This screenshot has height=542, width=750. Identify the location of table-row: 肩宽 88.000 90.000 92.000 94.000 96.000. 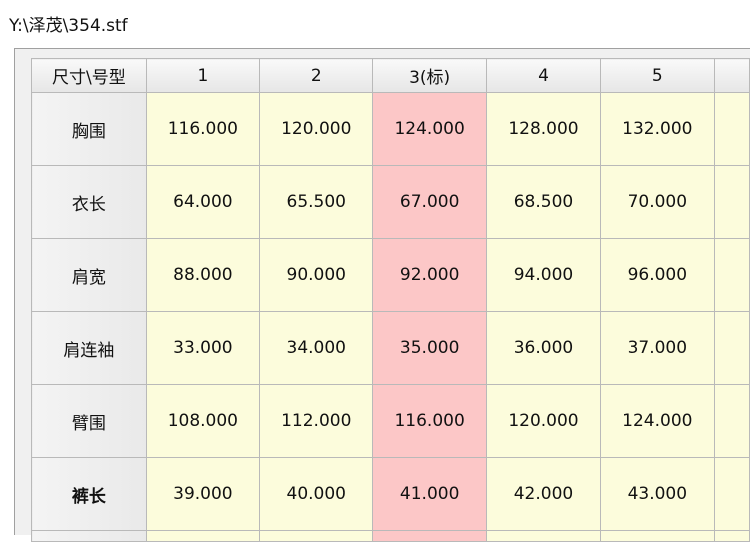
(390, 275).